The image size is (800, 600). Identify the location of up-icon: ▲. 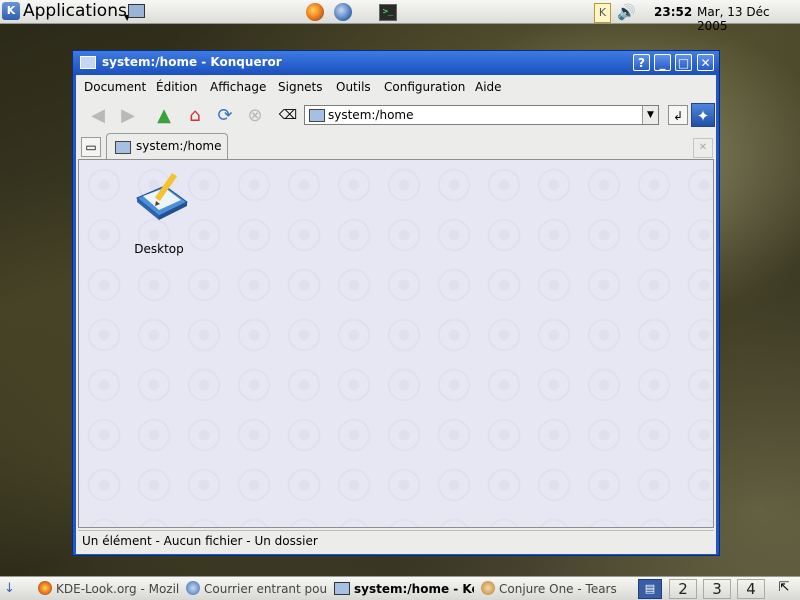
(164, 116).